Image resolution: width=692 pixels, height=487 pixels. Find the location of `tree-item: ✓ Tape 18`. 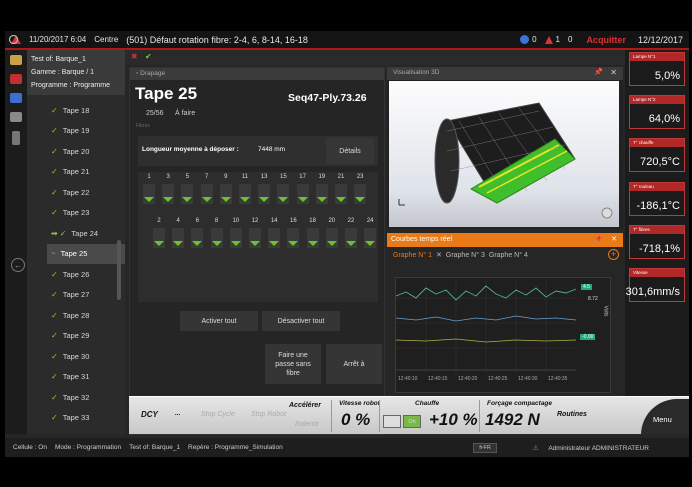

tree-item: ✓ Tape 18 is located at coordinates (86, 110).